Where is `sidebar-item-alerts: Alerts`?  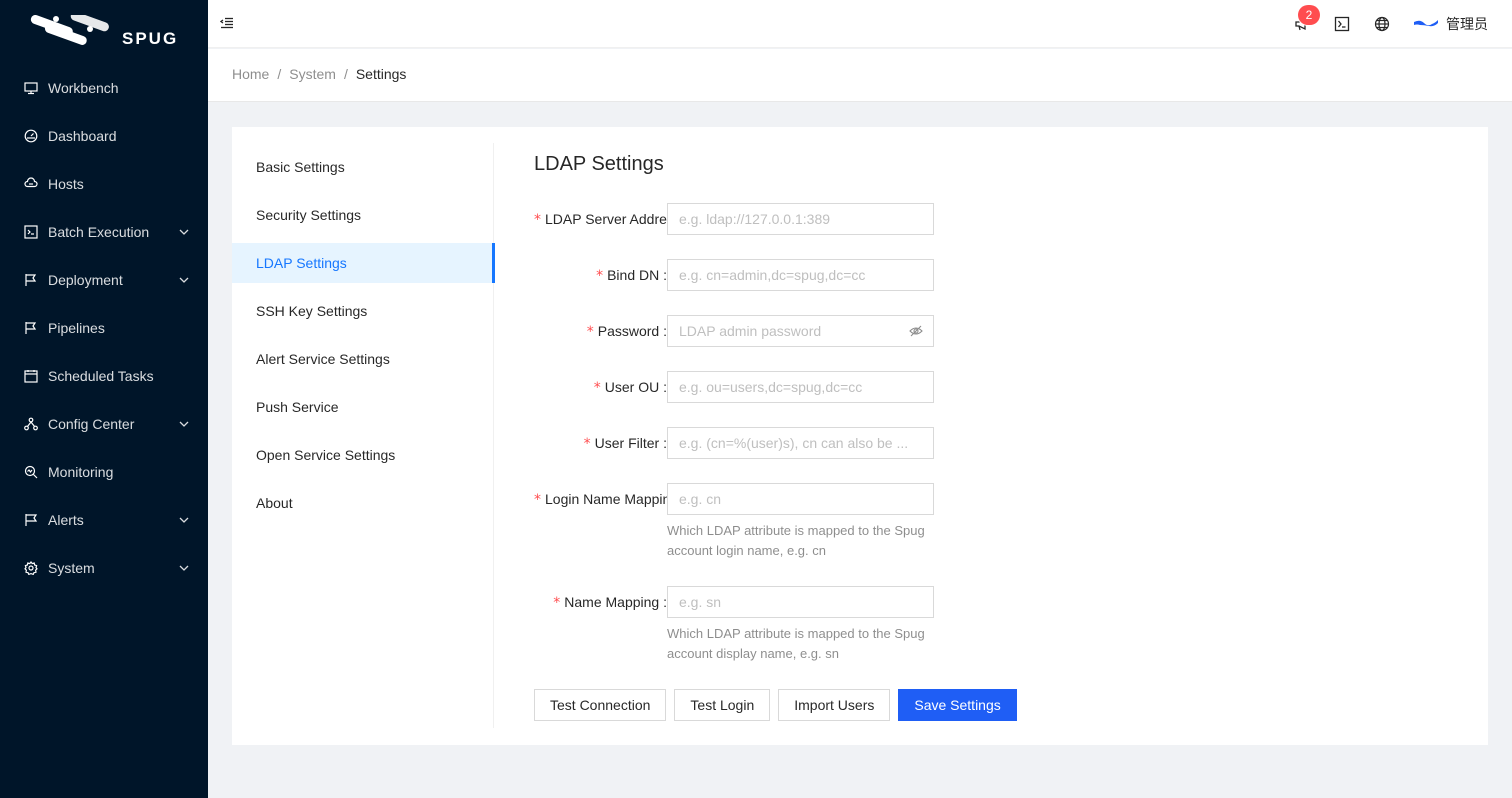 sidebar-item-alerts: Alerts is located at coordinates (104, 520).